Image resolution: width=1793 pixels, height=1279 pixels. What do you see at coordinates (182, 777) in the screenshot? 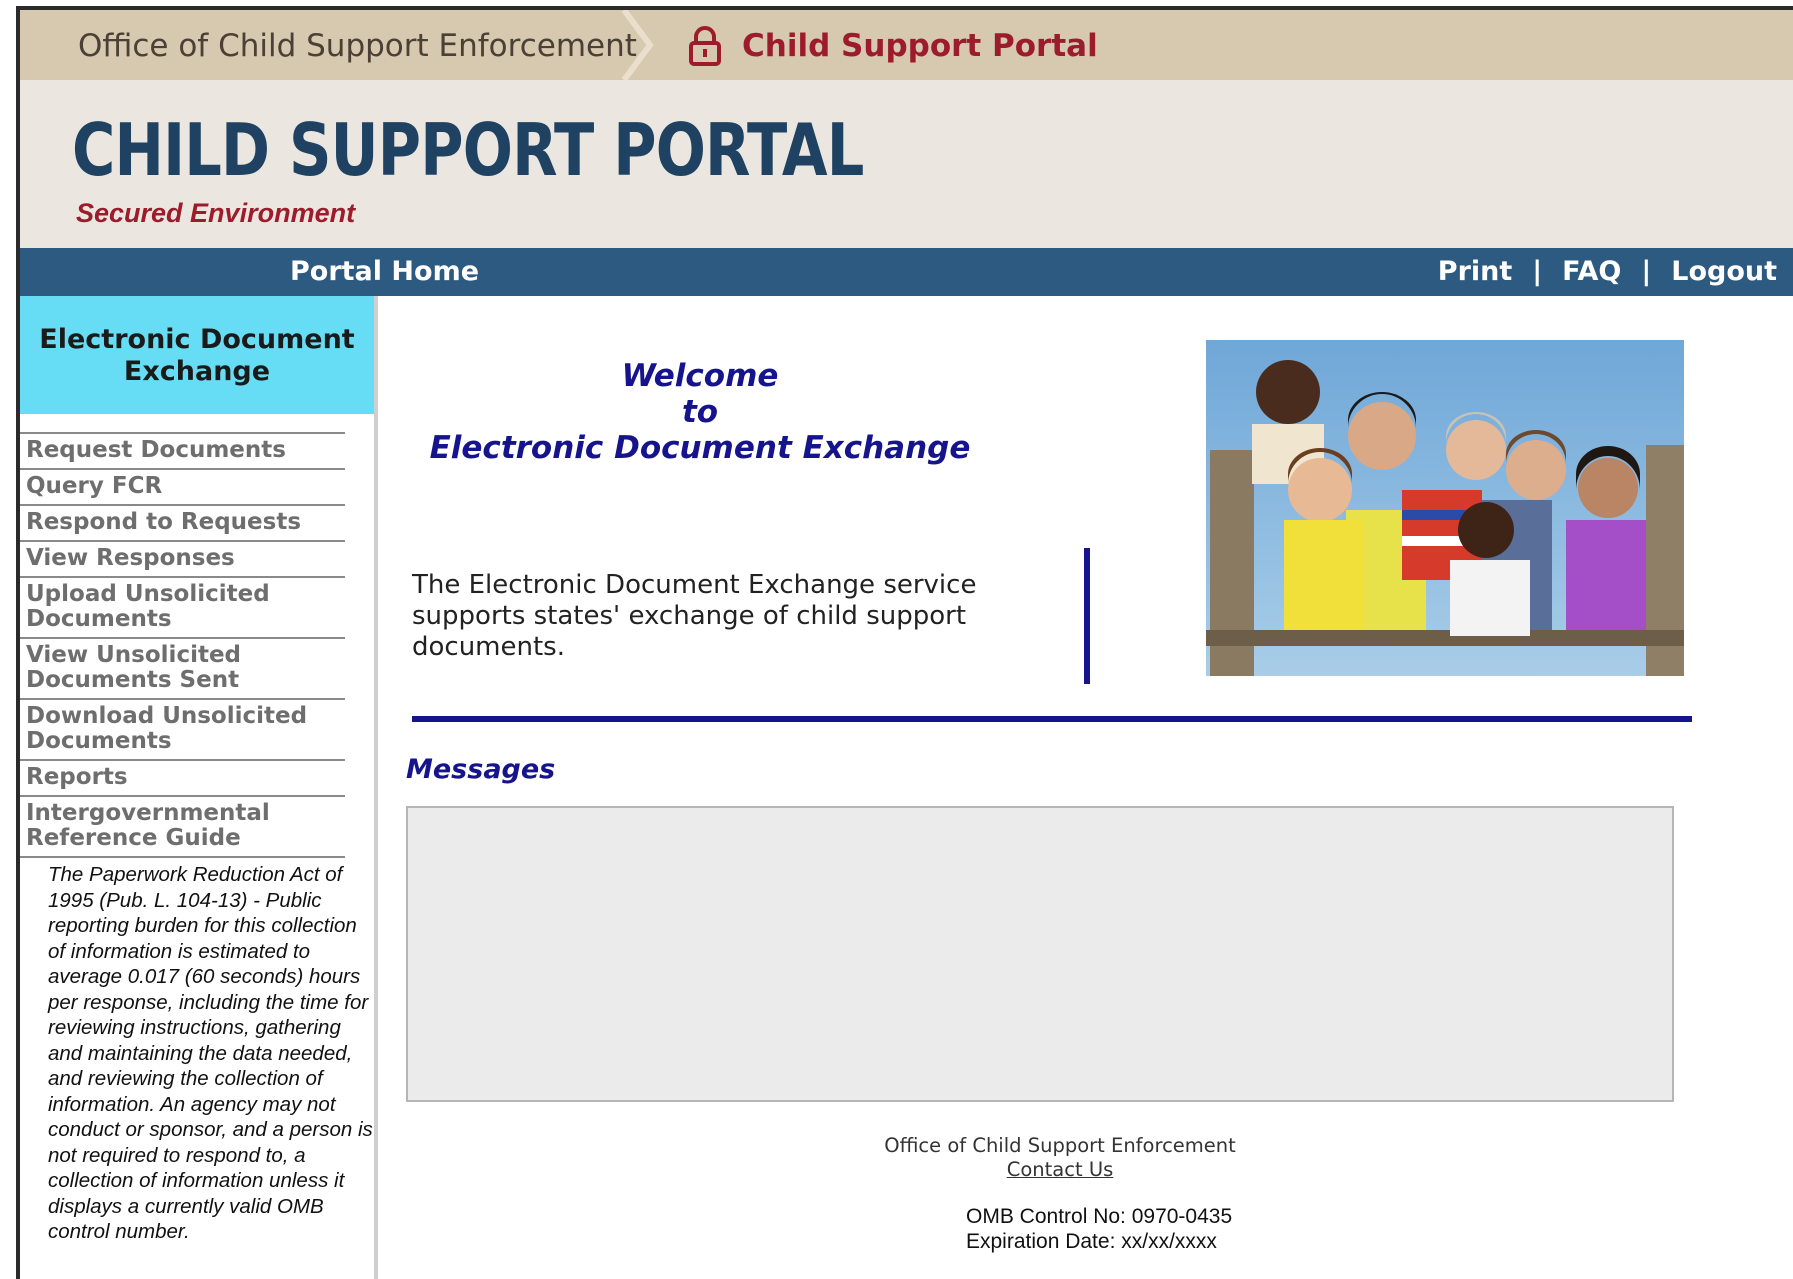
I see `sidebar-item-reports: Reports` at bounding box center [182, 777].